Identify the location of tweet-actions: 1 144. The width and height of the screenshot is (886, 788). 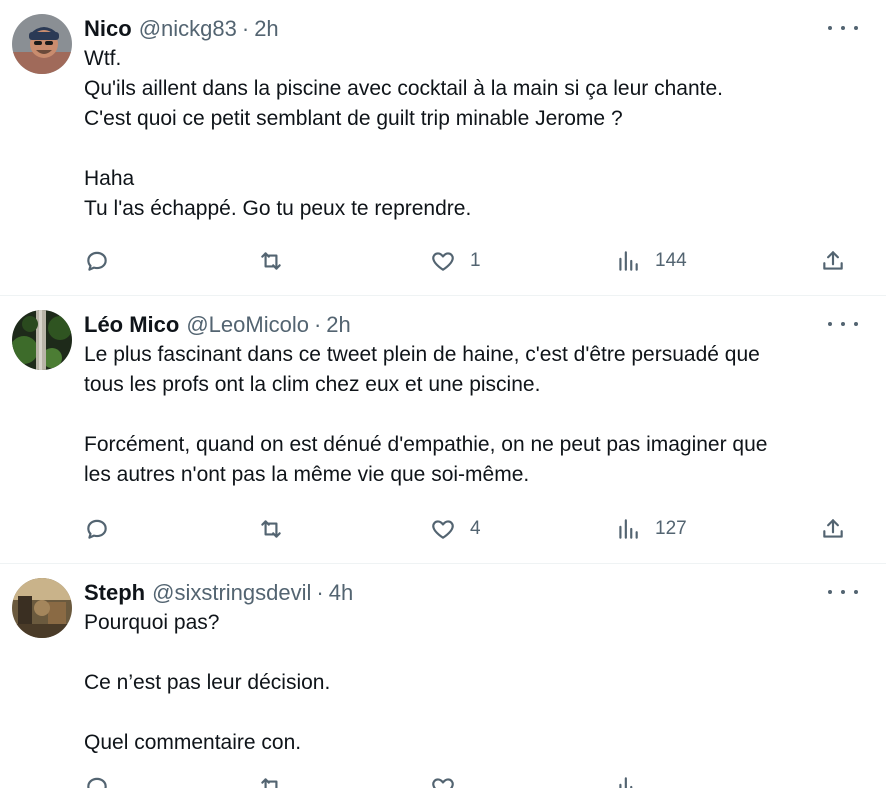
(443, 261).